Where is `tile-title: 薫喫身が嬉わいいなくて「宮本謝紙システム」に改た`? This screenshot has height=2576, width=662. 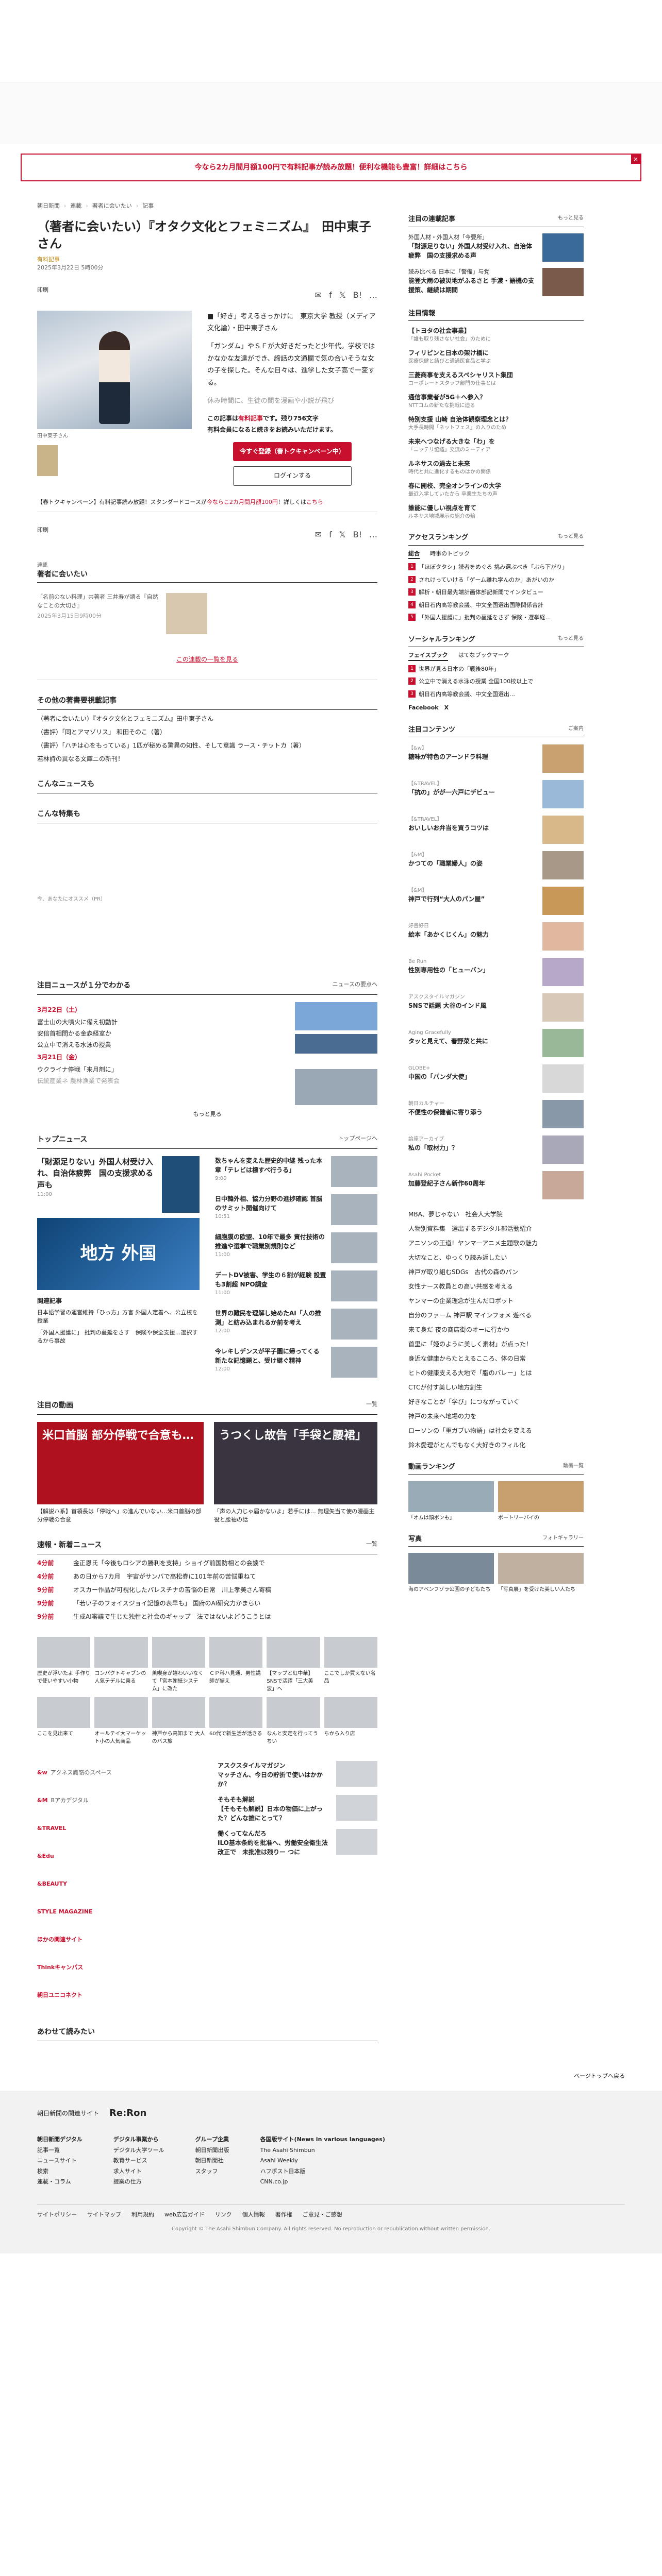 tile-title: 薫喫身が嬉わいいなくて「宮本謝紙システム」に改た is located at coordinates (179, 1681).